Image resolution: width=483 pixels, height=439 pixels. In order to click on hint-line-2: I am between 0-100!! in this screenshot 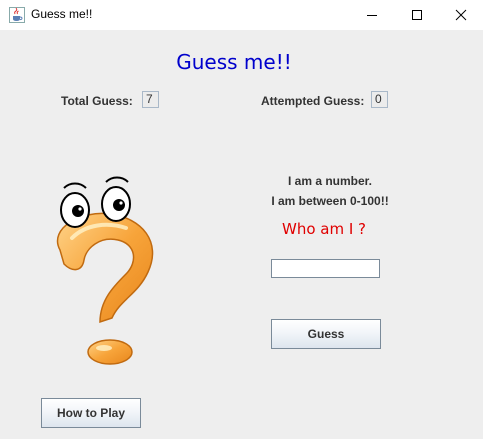, I will do `click(330, 201)`.